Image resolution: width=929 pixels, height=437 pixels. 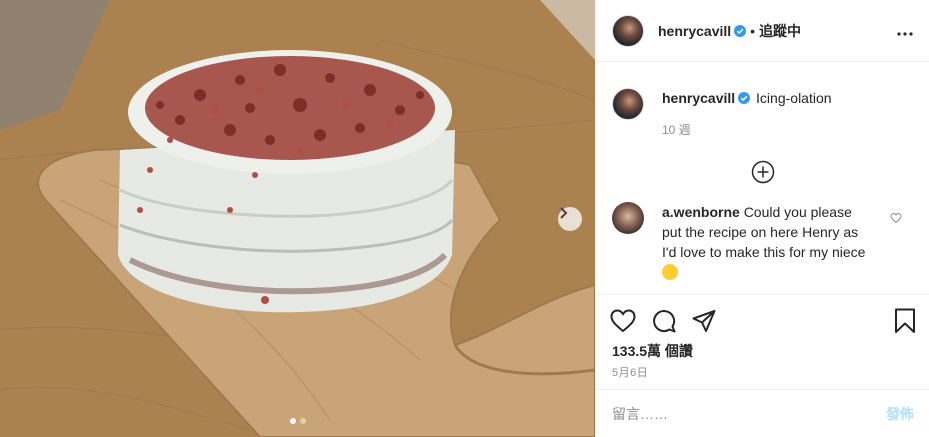 What do you see at coordinates (763, 114) in the screenshot?
I see `post-caption: henrycavill Icing-olation 10 週` at bounding box center [763, 114].